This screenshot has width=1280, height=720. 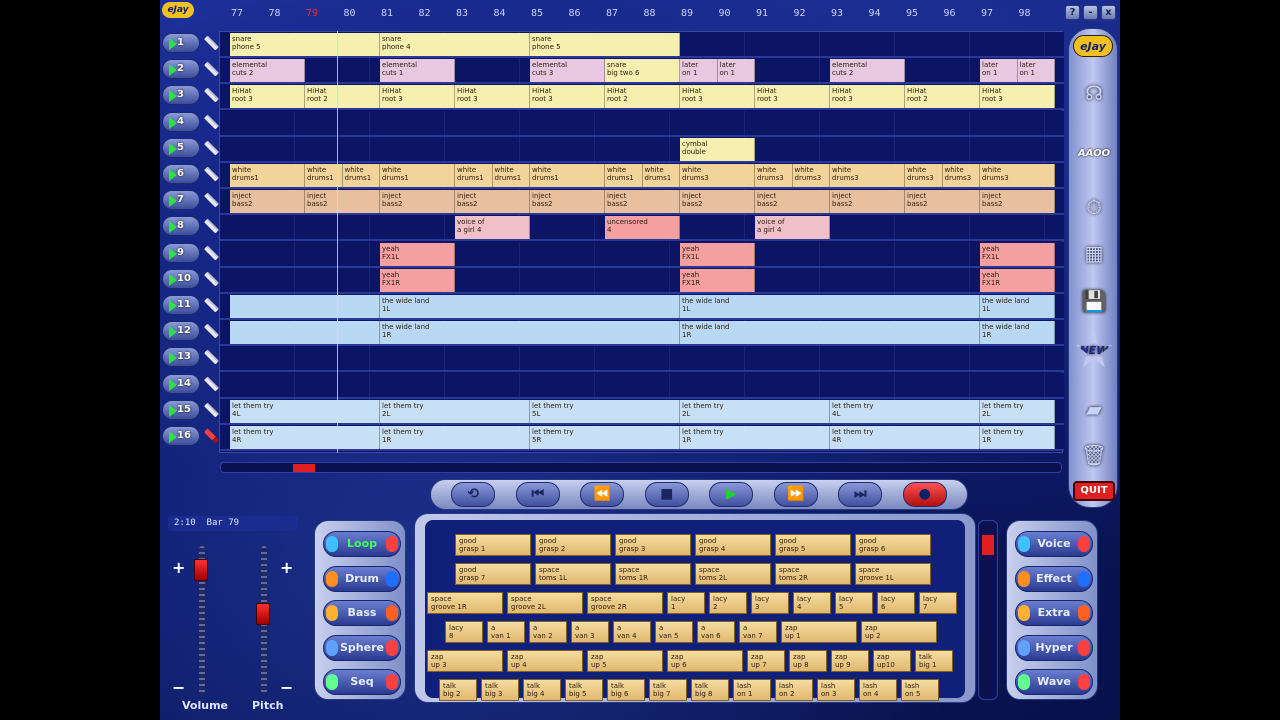 I want to click on sample-clip: let them try 4R, so click(x=905, y=437).